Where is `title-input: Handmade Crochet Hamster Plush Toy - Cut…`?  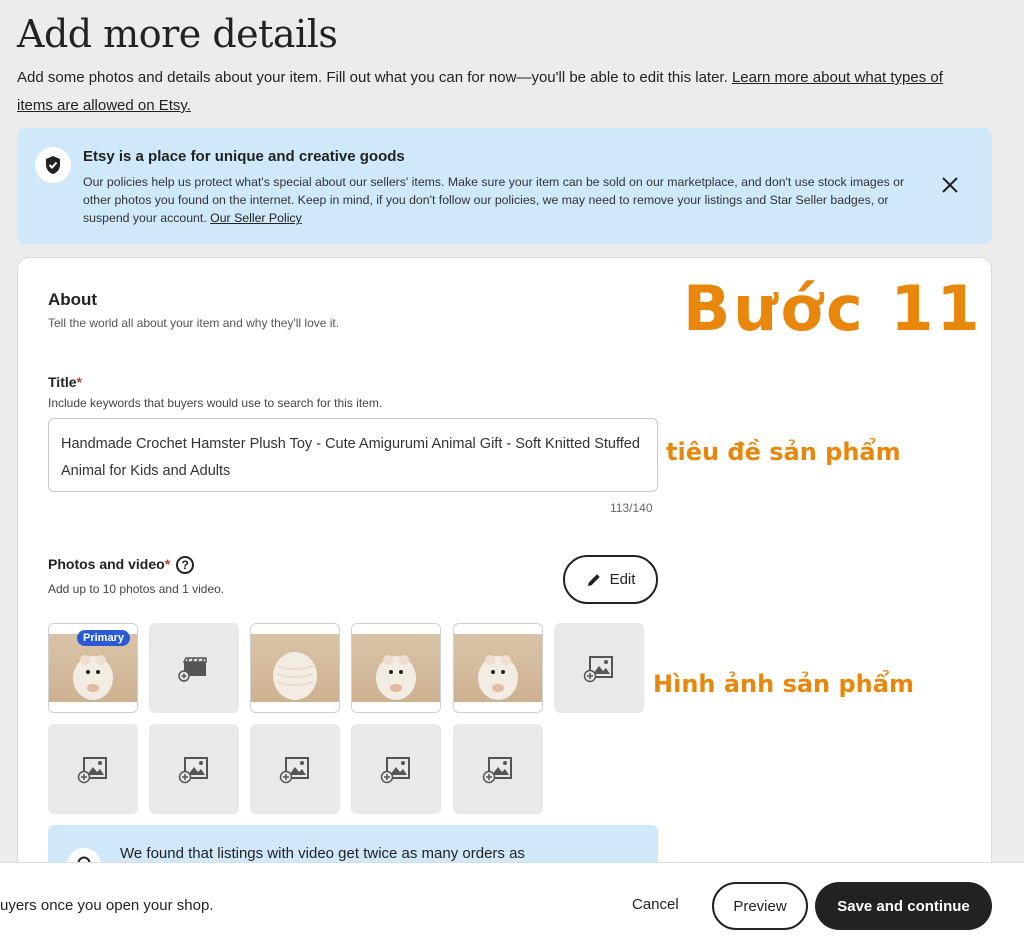 title-input: Handmade Crochet Hamster Plush Toy - Cut… is located at coordinates (353, 455).